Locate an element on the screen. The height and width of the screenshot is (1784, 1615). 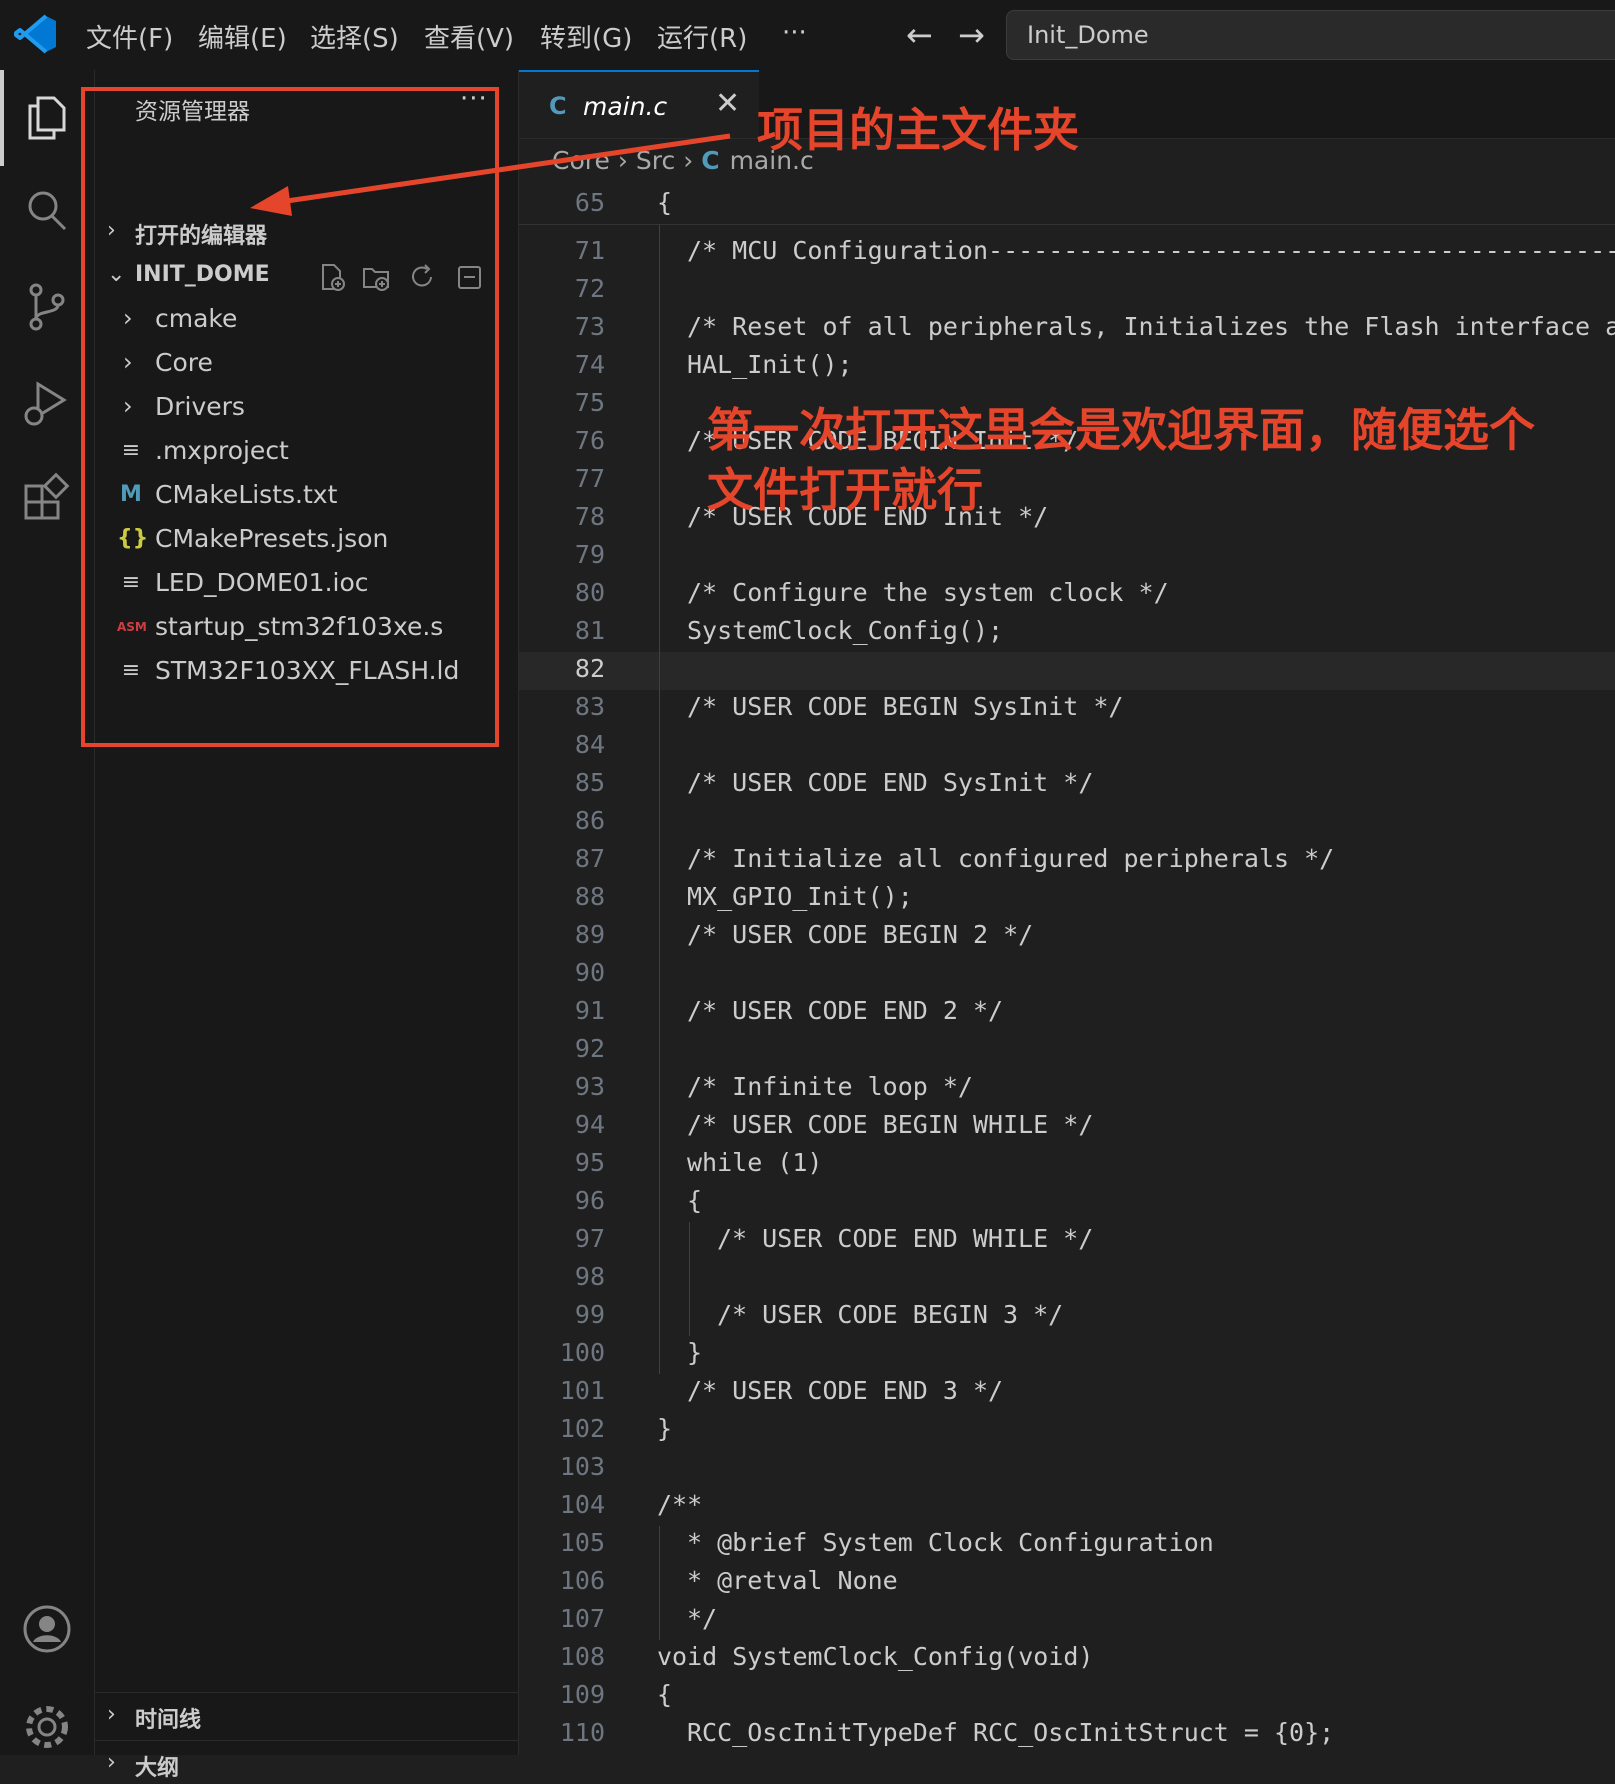
code-line: 103 is located at coordinates (1067, 1469).